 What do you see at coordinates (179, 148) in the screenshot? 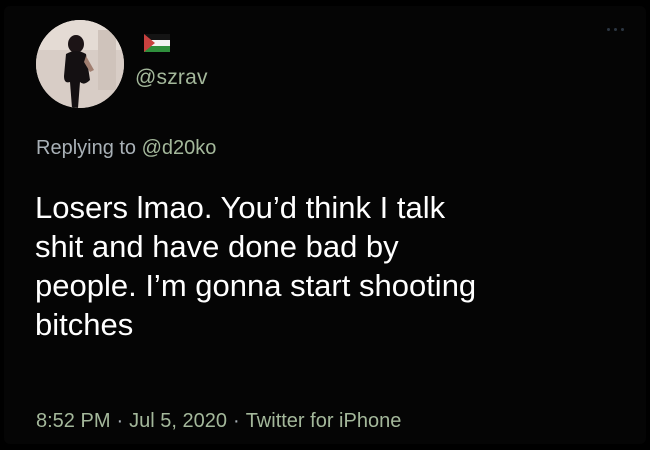
I see `reply-mention-link: @d20ko` at bounding box center [179, 148].